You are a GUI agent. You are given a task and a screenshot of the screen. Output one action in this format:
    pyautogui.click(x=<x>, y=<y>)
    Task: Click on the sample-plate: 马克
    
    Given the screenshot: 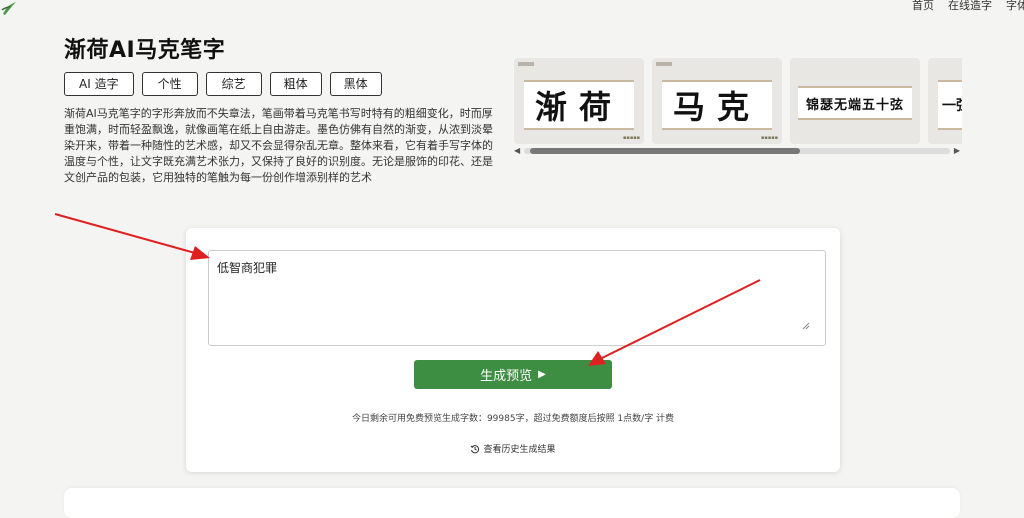 What is the action you would take?
    pyautogui.click(x=717, y=105)
    